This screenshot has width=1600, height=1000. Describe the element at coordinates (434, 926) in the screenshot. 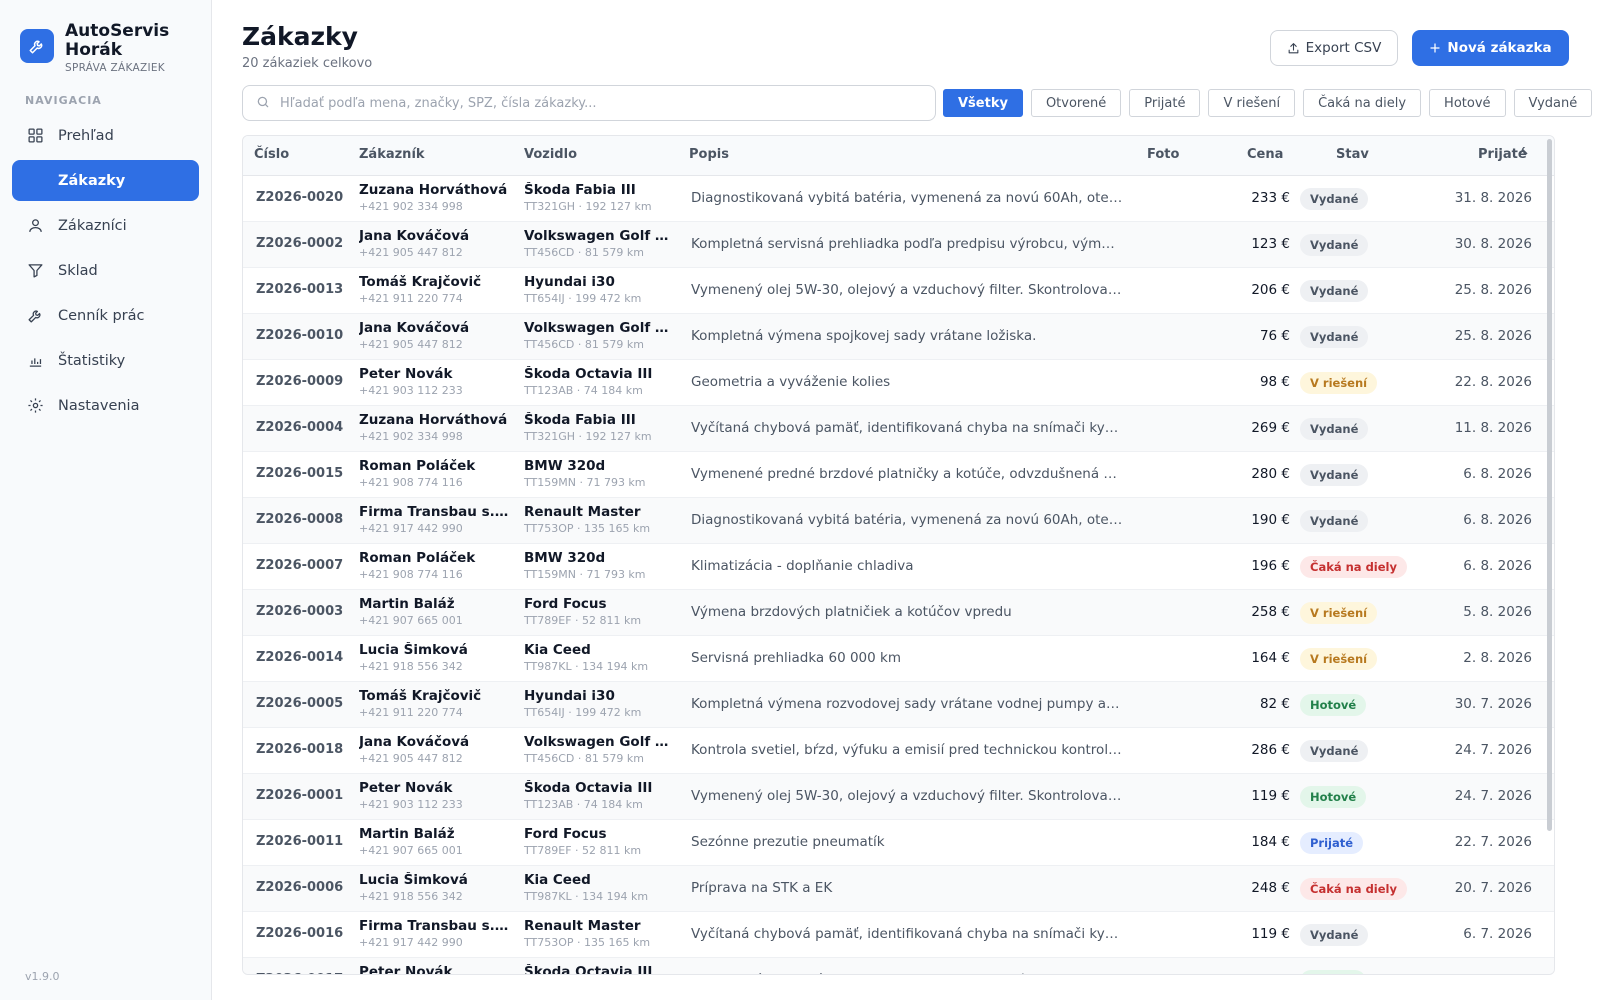

I see `customer-name: Firma Transbau s.r.o.` at that location.